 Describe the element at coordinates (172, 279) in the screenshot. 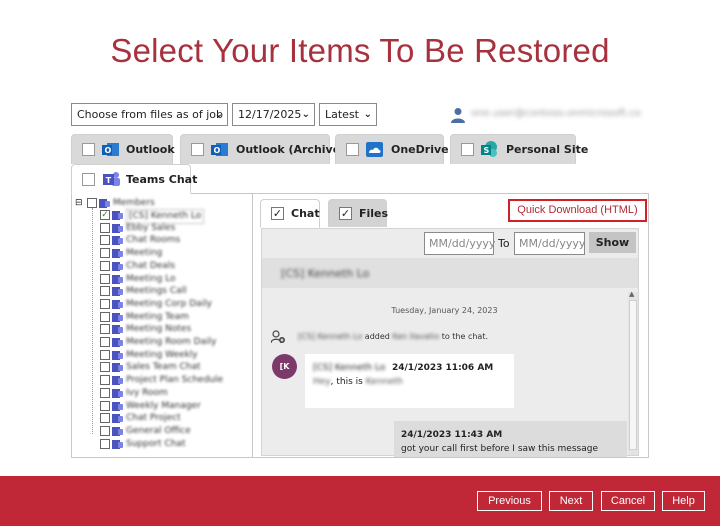

I see `tree-item: Meeting Lo` at that location.